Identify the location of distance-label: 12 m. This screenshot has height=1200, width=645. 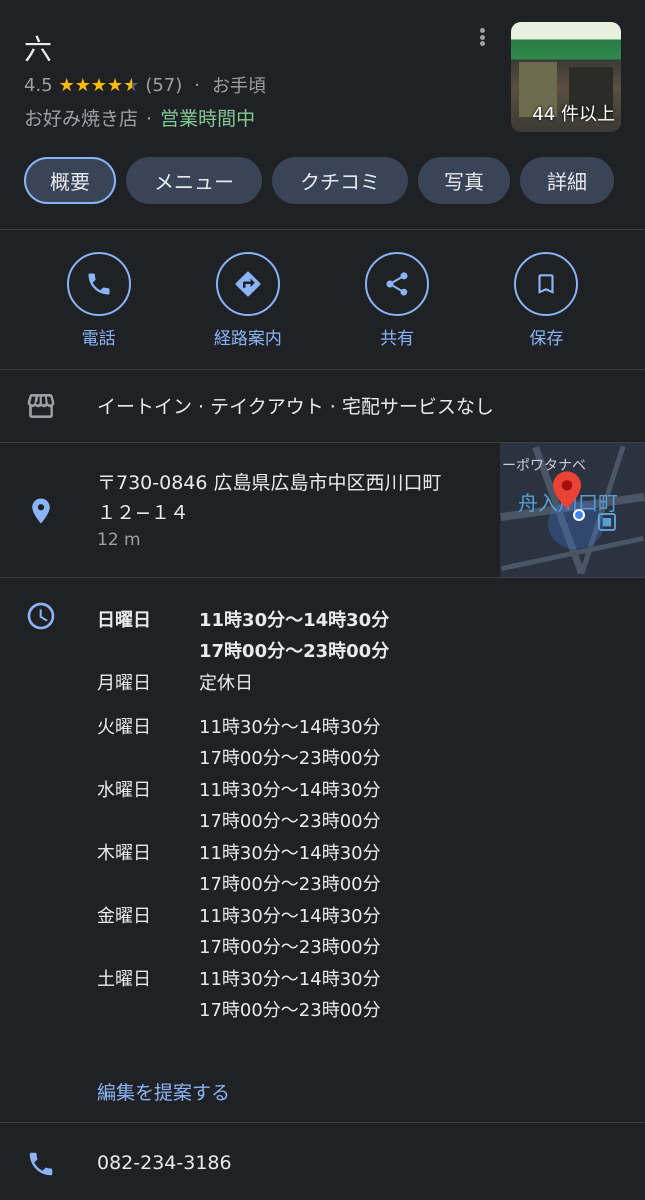
(119, 540).